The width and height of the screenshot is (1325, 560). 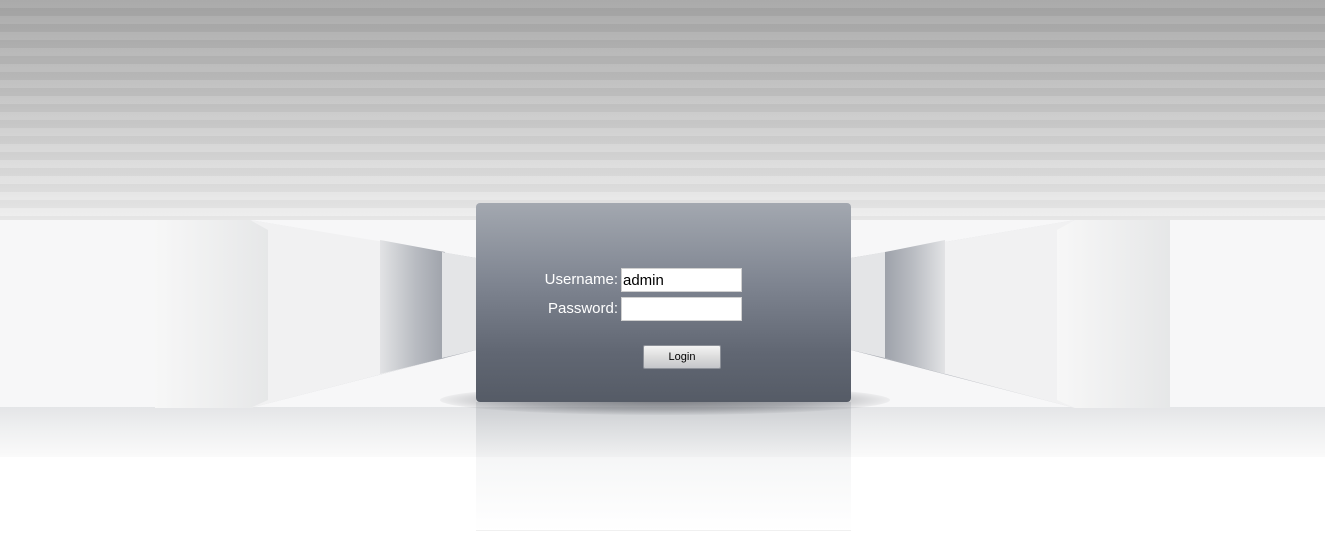 What do you see at coordinates (582, 308) in the screenshot?
I see `password-label: Password:` at bounding box center [582, 308].